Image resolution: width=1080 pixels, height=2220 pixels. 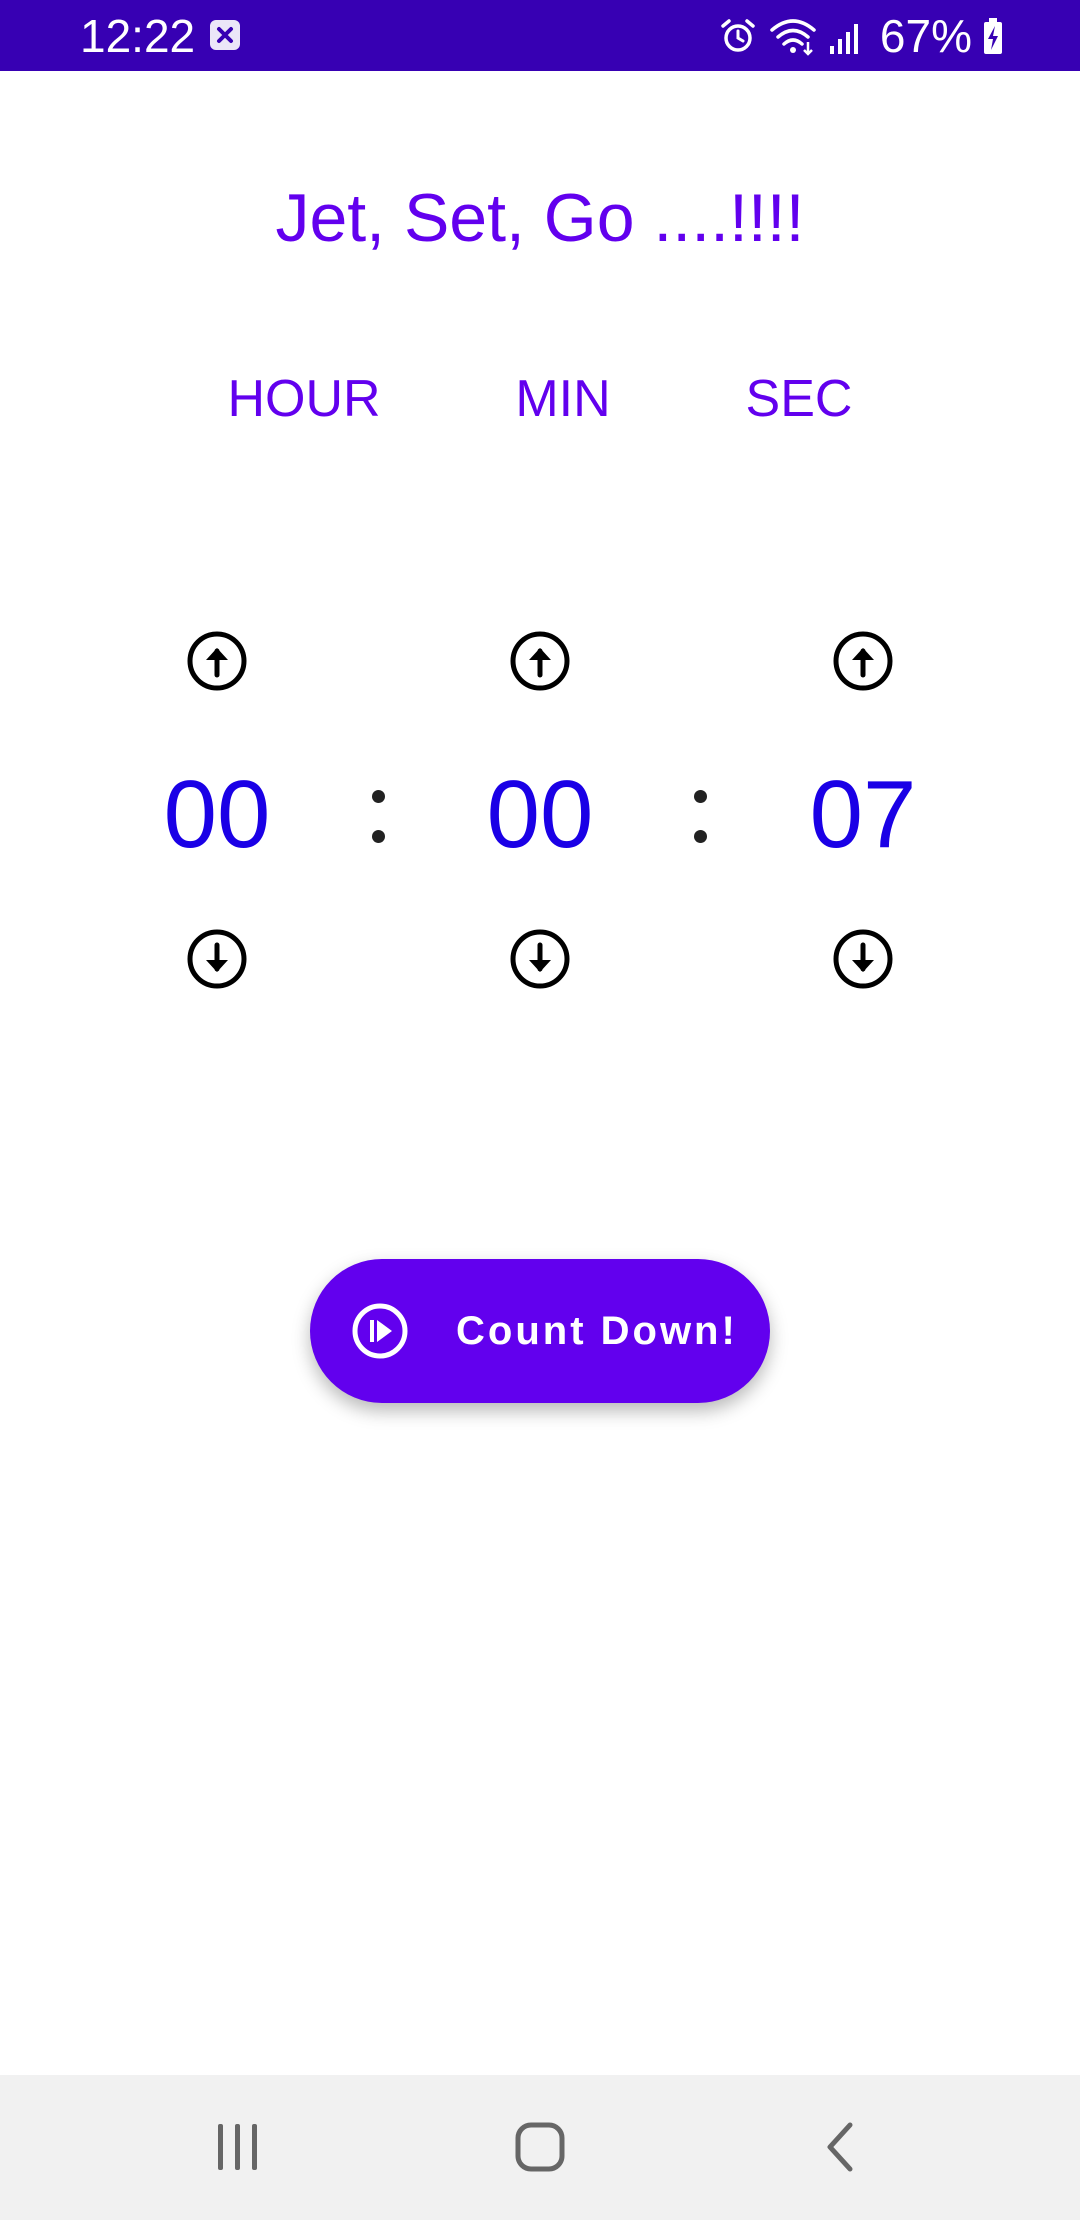 I want to click on recents-button, so click(x=238, y=2147).